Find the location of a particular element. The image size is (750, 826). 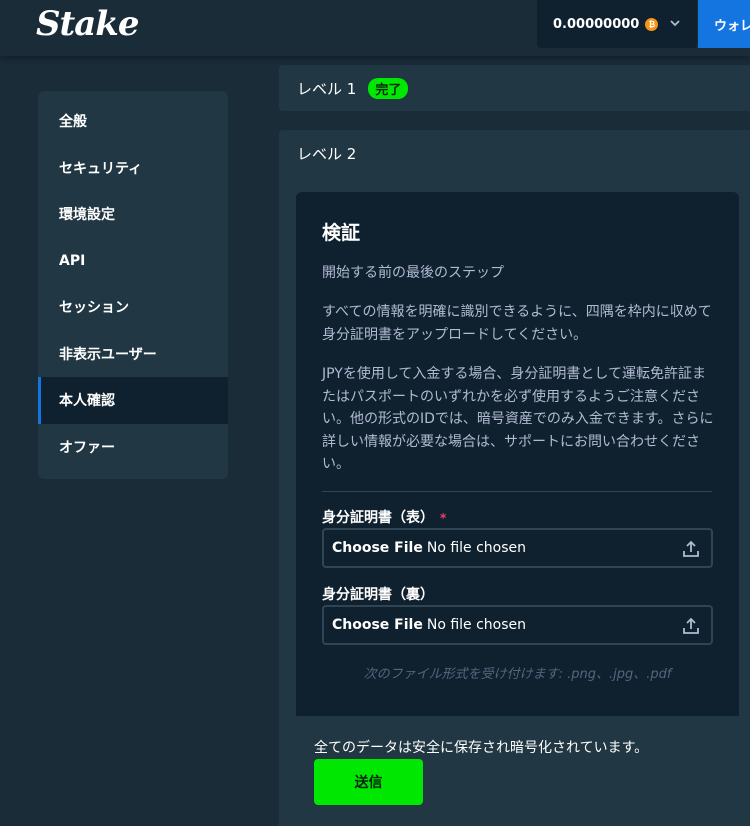

sidebar-item-preferences: 環境設定 is located at coordinates (133, 214).